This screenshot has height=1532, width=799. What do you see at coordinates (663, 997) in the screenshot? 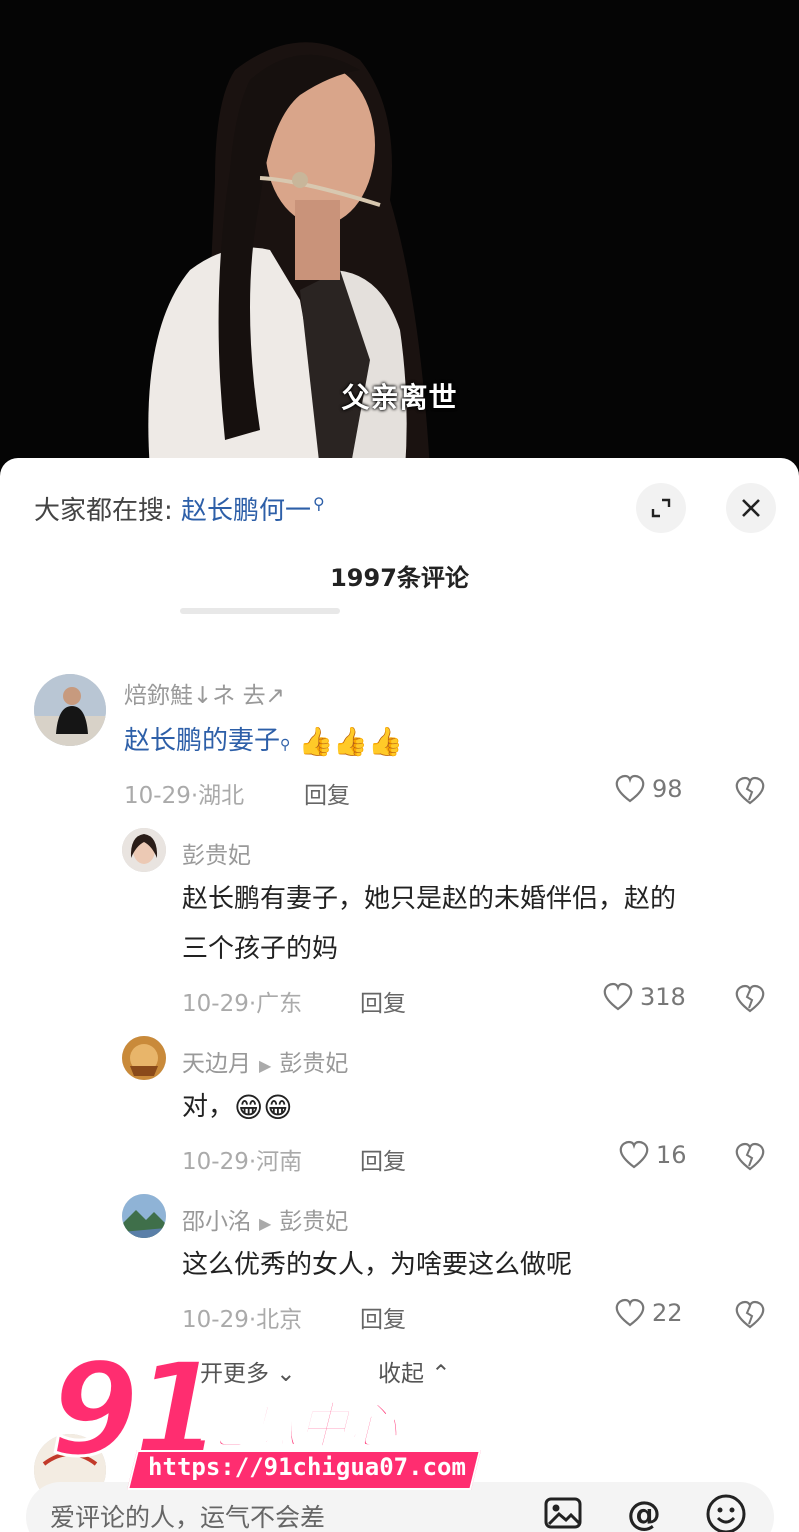
I see `like-count: 318` at bounding box center [663, 997].